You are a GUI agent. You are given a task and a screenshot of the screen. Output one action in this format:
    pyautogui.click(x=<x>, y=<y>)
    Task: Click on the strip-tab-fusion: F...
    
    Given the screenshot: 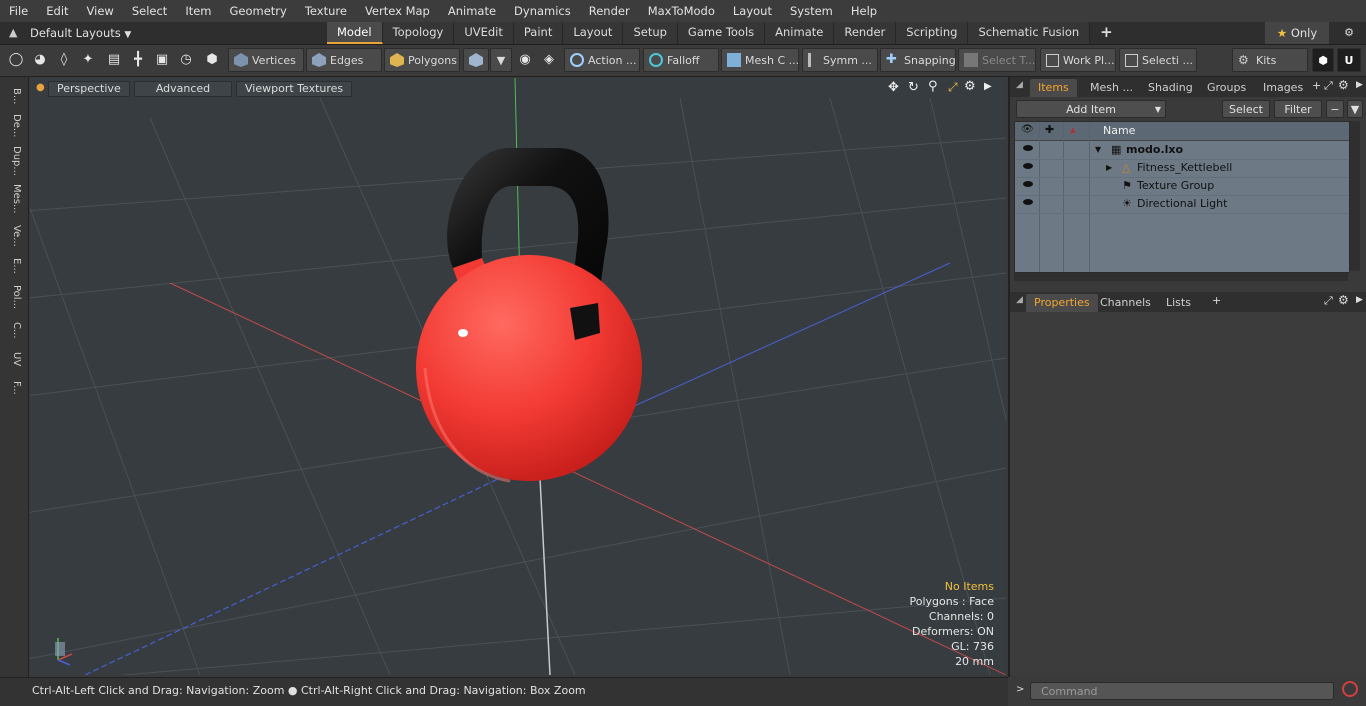 What is the action you would take?
    pyautogui.click(x=14, y=388)
    